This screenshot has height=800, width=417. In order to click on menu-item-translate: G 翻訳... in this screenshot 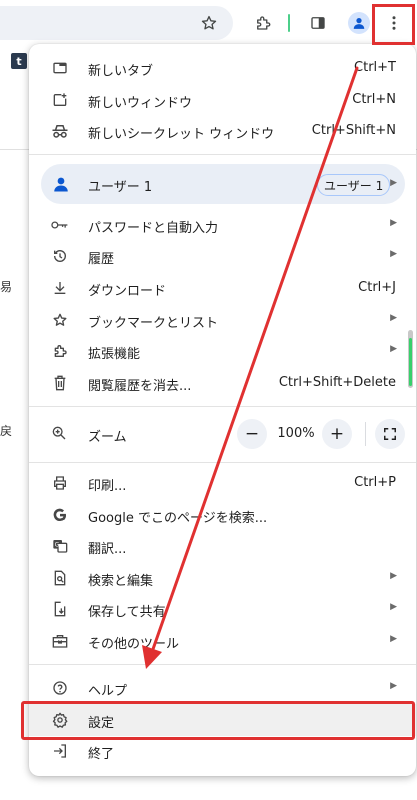, I will do `click(222, 546)`.